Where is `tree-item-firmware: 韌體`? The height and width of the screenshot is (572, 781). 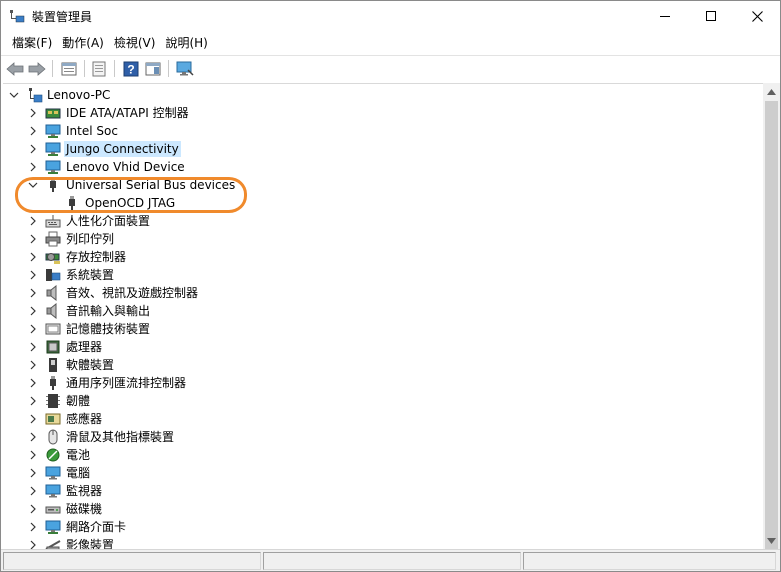
tree-item-firmware: 韌體 is located at coordinates (383, 401).